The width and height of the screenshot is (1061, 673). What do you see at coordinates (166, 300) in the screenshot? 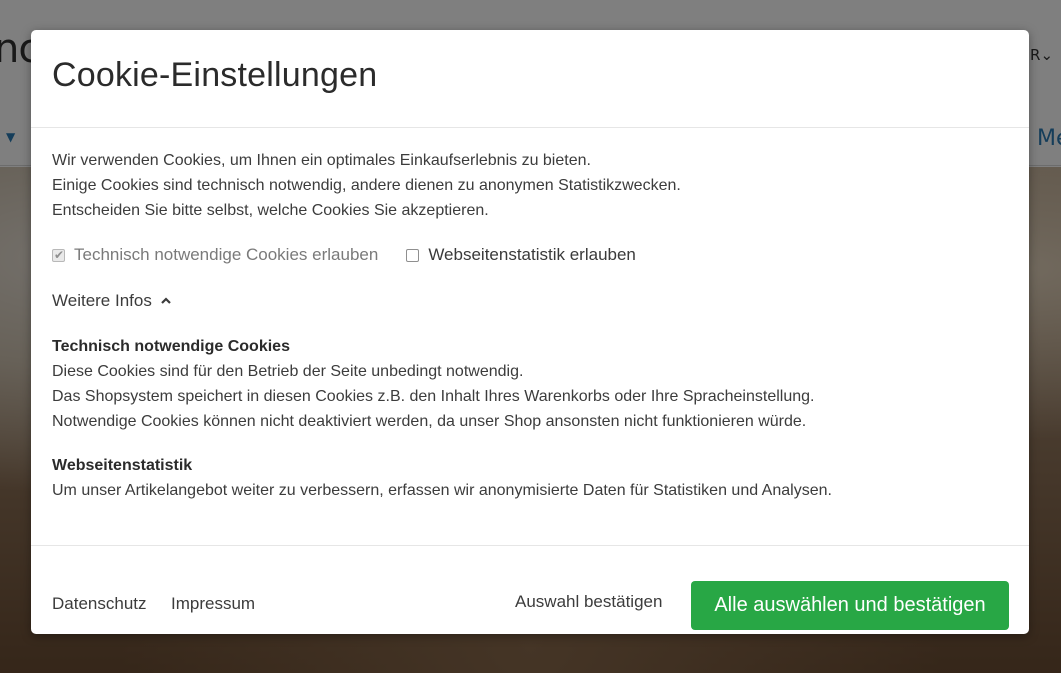
I see `chevron-up-icon` at bounding box center [166, 300].